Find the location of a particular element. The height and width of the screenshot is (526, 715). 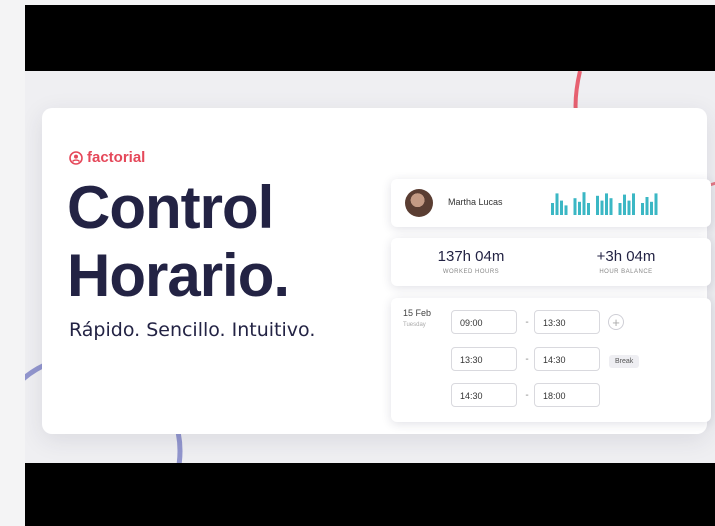

user-panel: Martha Lucas is located at coordinates (551, 203).